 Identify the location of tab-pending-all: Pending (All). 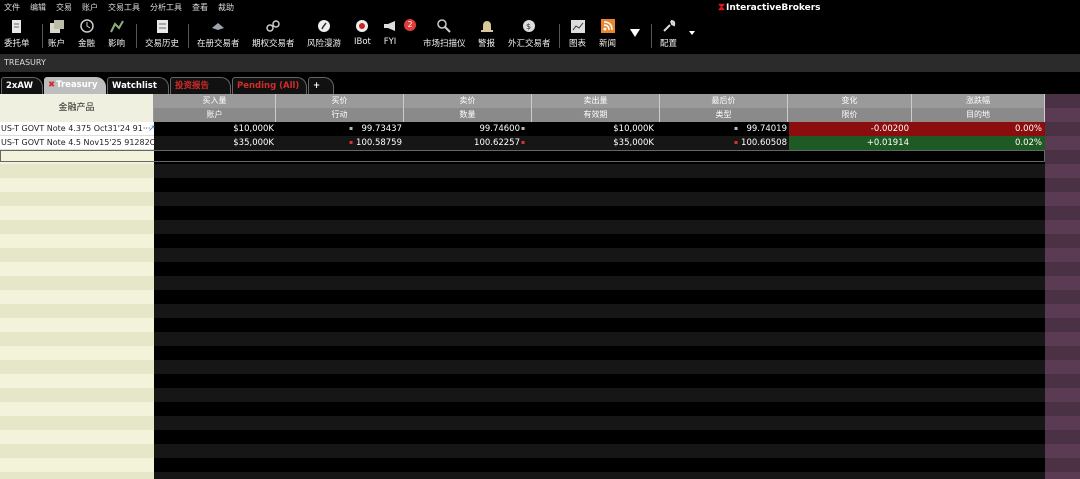
(269, 85).